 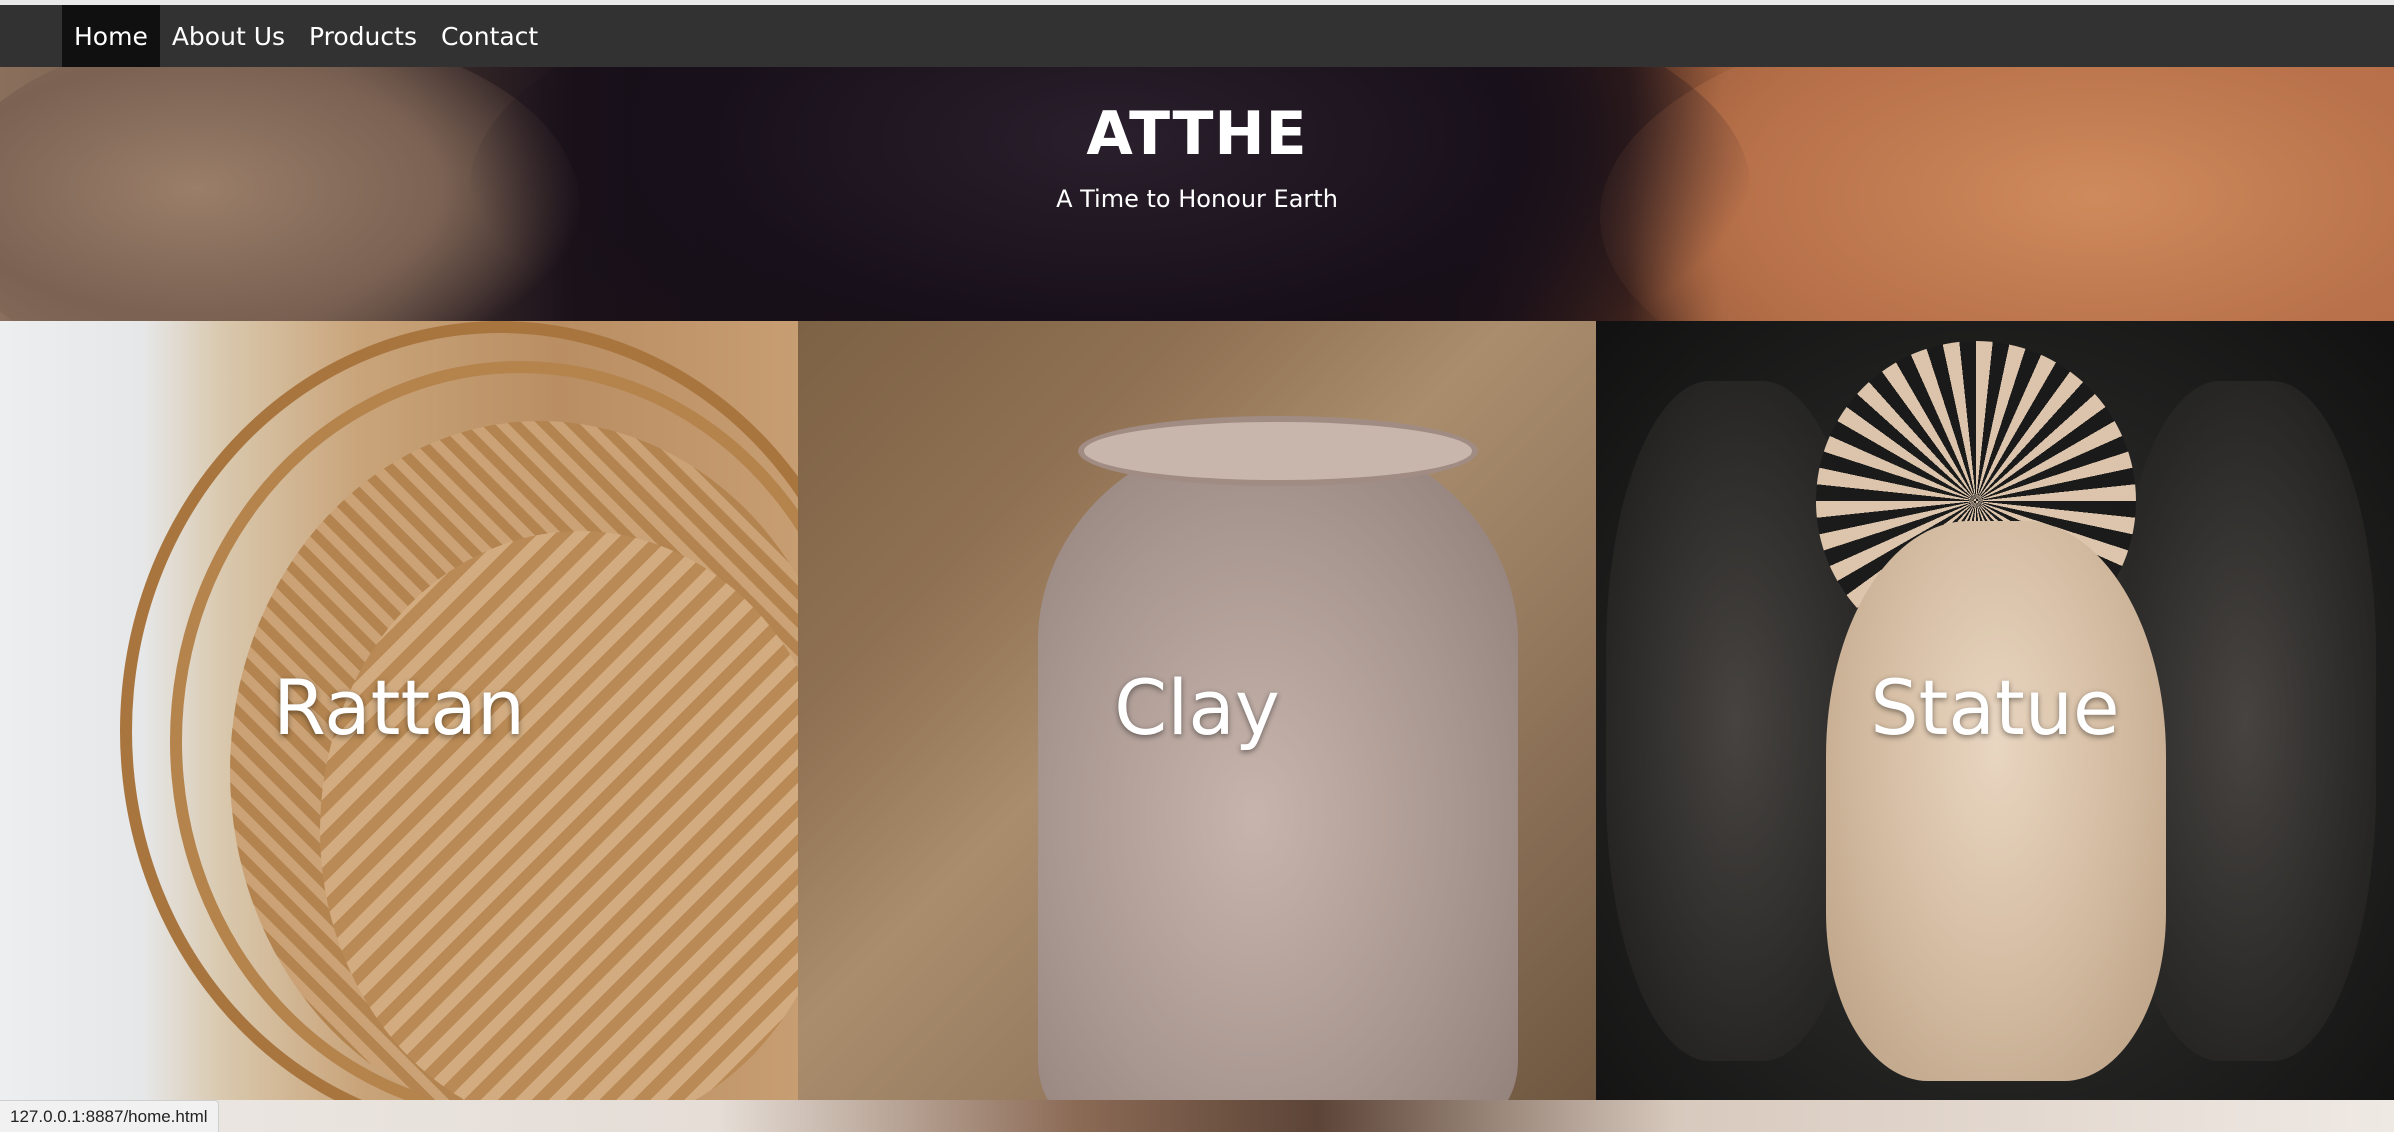 I want to click on statue-figure-image, so click(x=1996, y=801).